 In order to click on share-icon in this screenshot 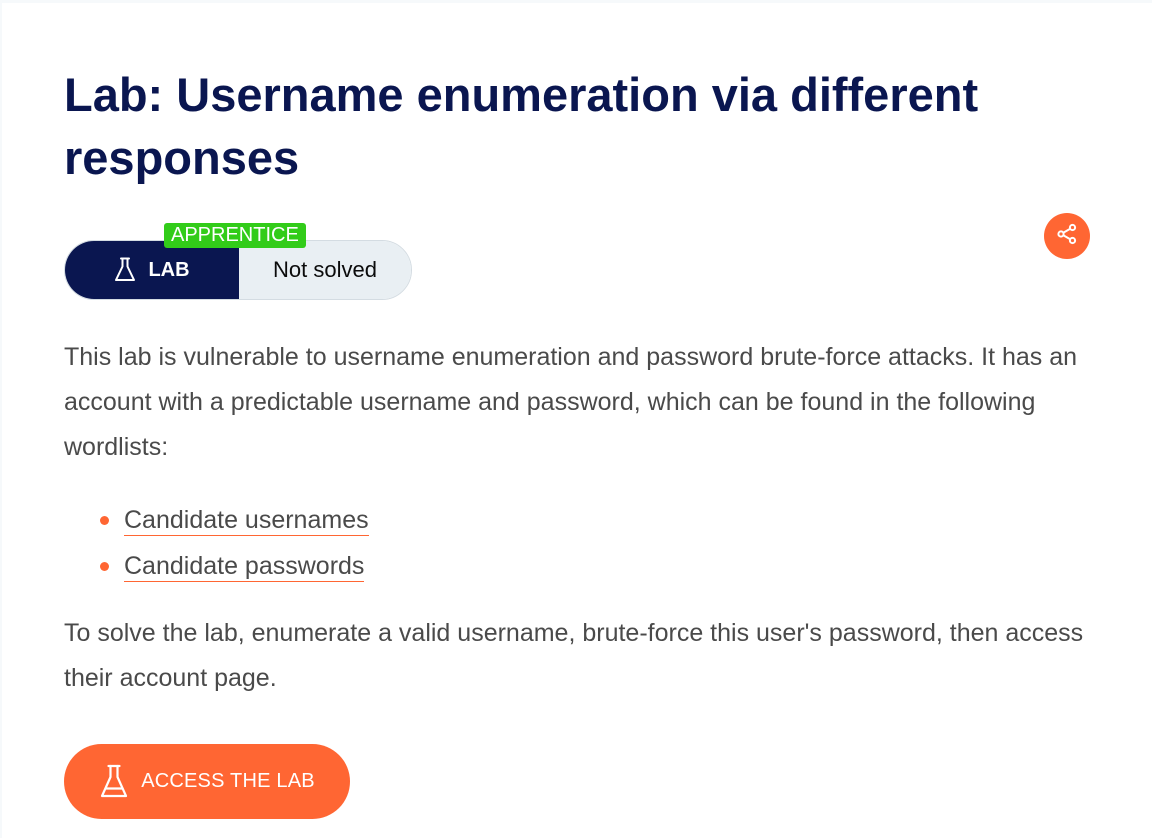, I will do `click(1067, 236)`.